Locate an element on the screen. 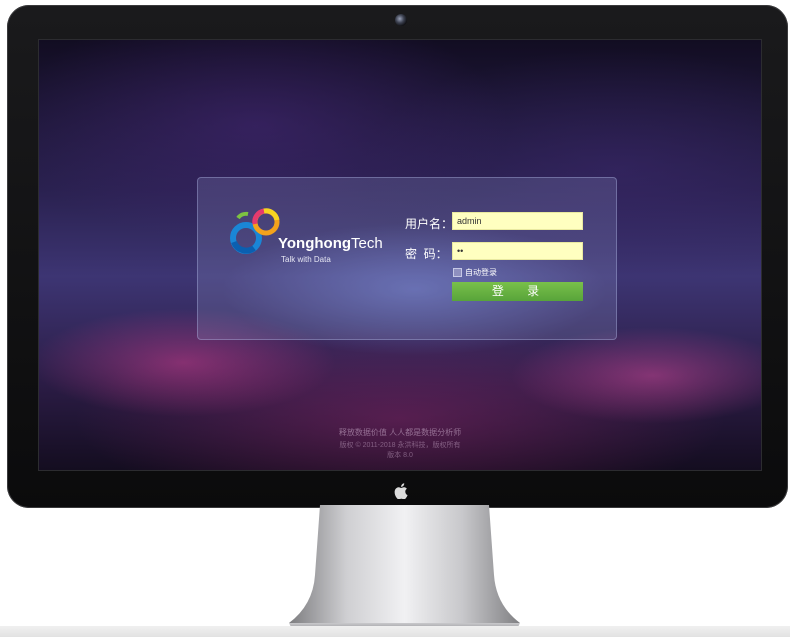  apple-logo-icon is located at coordinates (401, 491).